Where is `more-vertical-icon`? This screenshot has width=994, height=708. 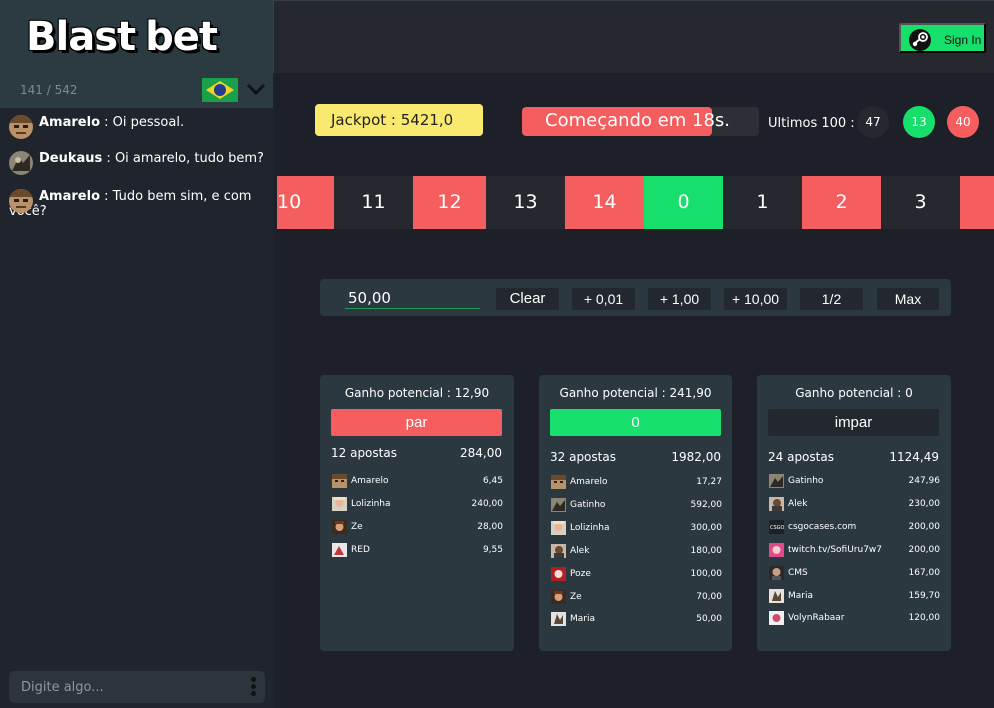
more-vertical-icon is located at coordinates (253, 688).